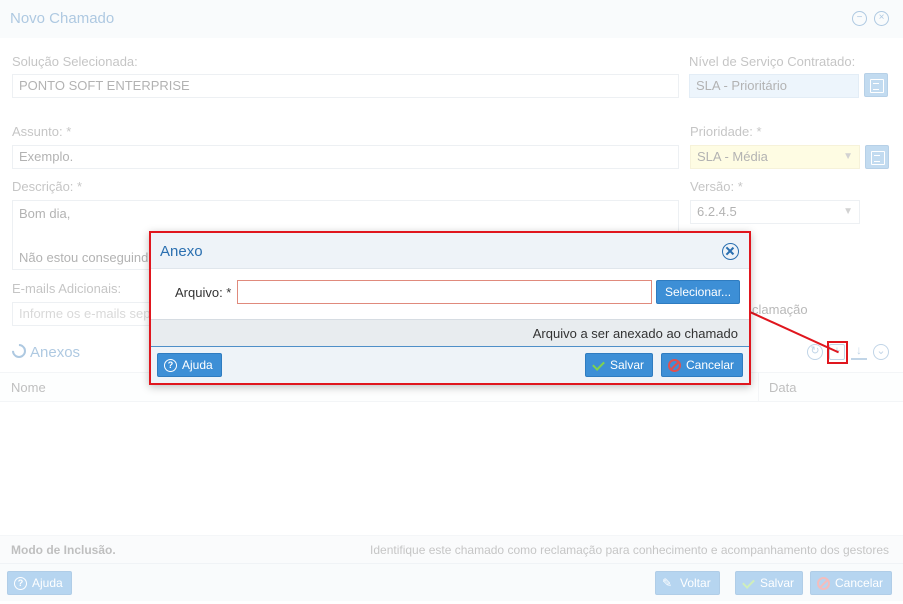  What do you see at coordinates (716, 186) in the screenshot?
I see `version-label: Versão: *` at bounding box center [716, 186].